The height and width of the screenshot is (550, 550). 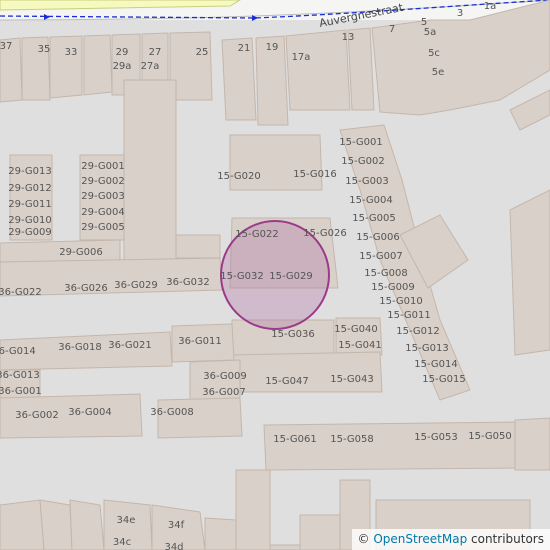 What do you see at coordinates (348, 37) in the screenshot?
I see `house-number-label: 13` at bounding box center [348, 37].